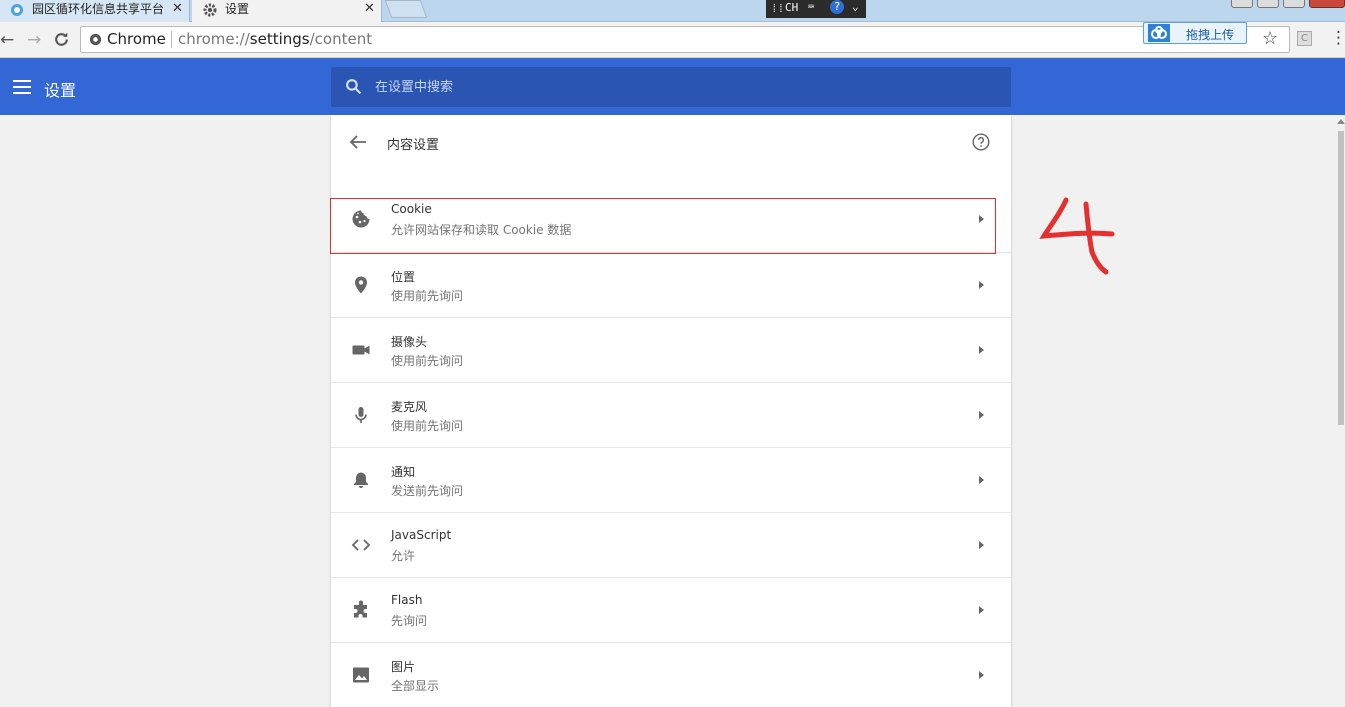  What do you see at coordinates (663, 226) in the screenshot?
I see `cookie-highlight-box` at bounding box center [663, 226].